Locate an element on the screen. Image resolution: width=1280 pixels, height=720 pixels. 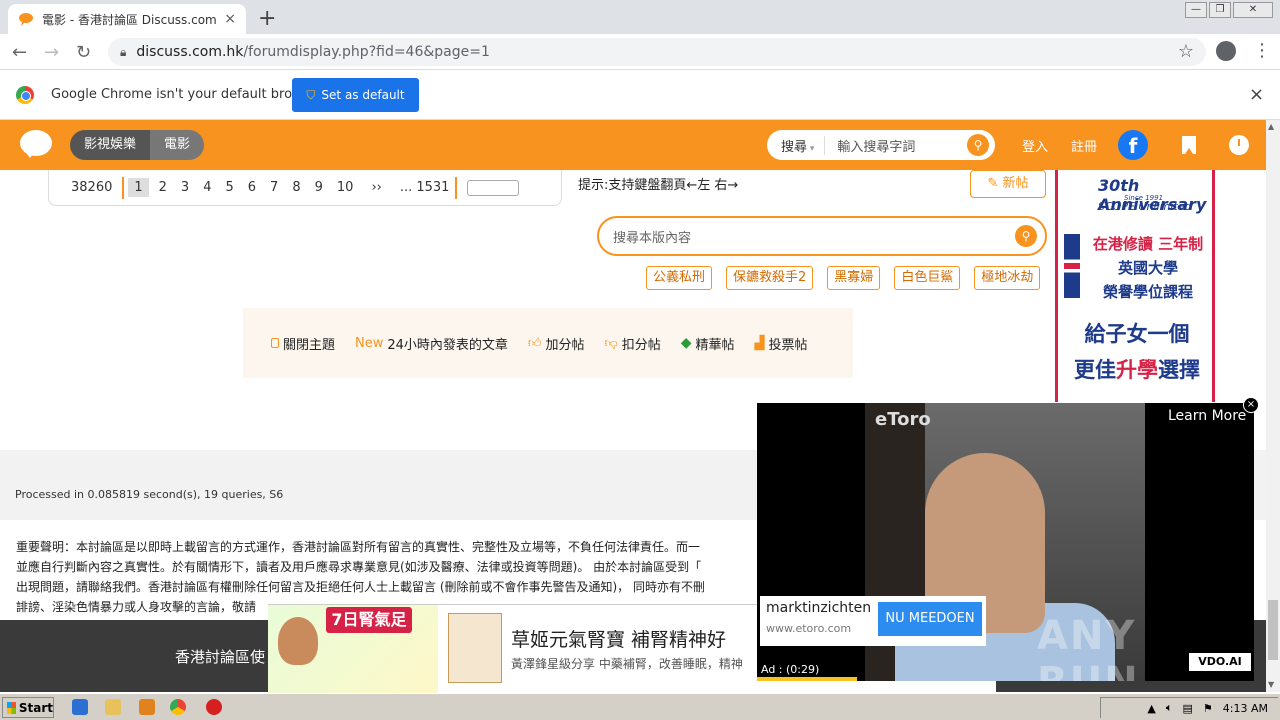
scrollbar-thumb is located at coordinates (1273, 630).